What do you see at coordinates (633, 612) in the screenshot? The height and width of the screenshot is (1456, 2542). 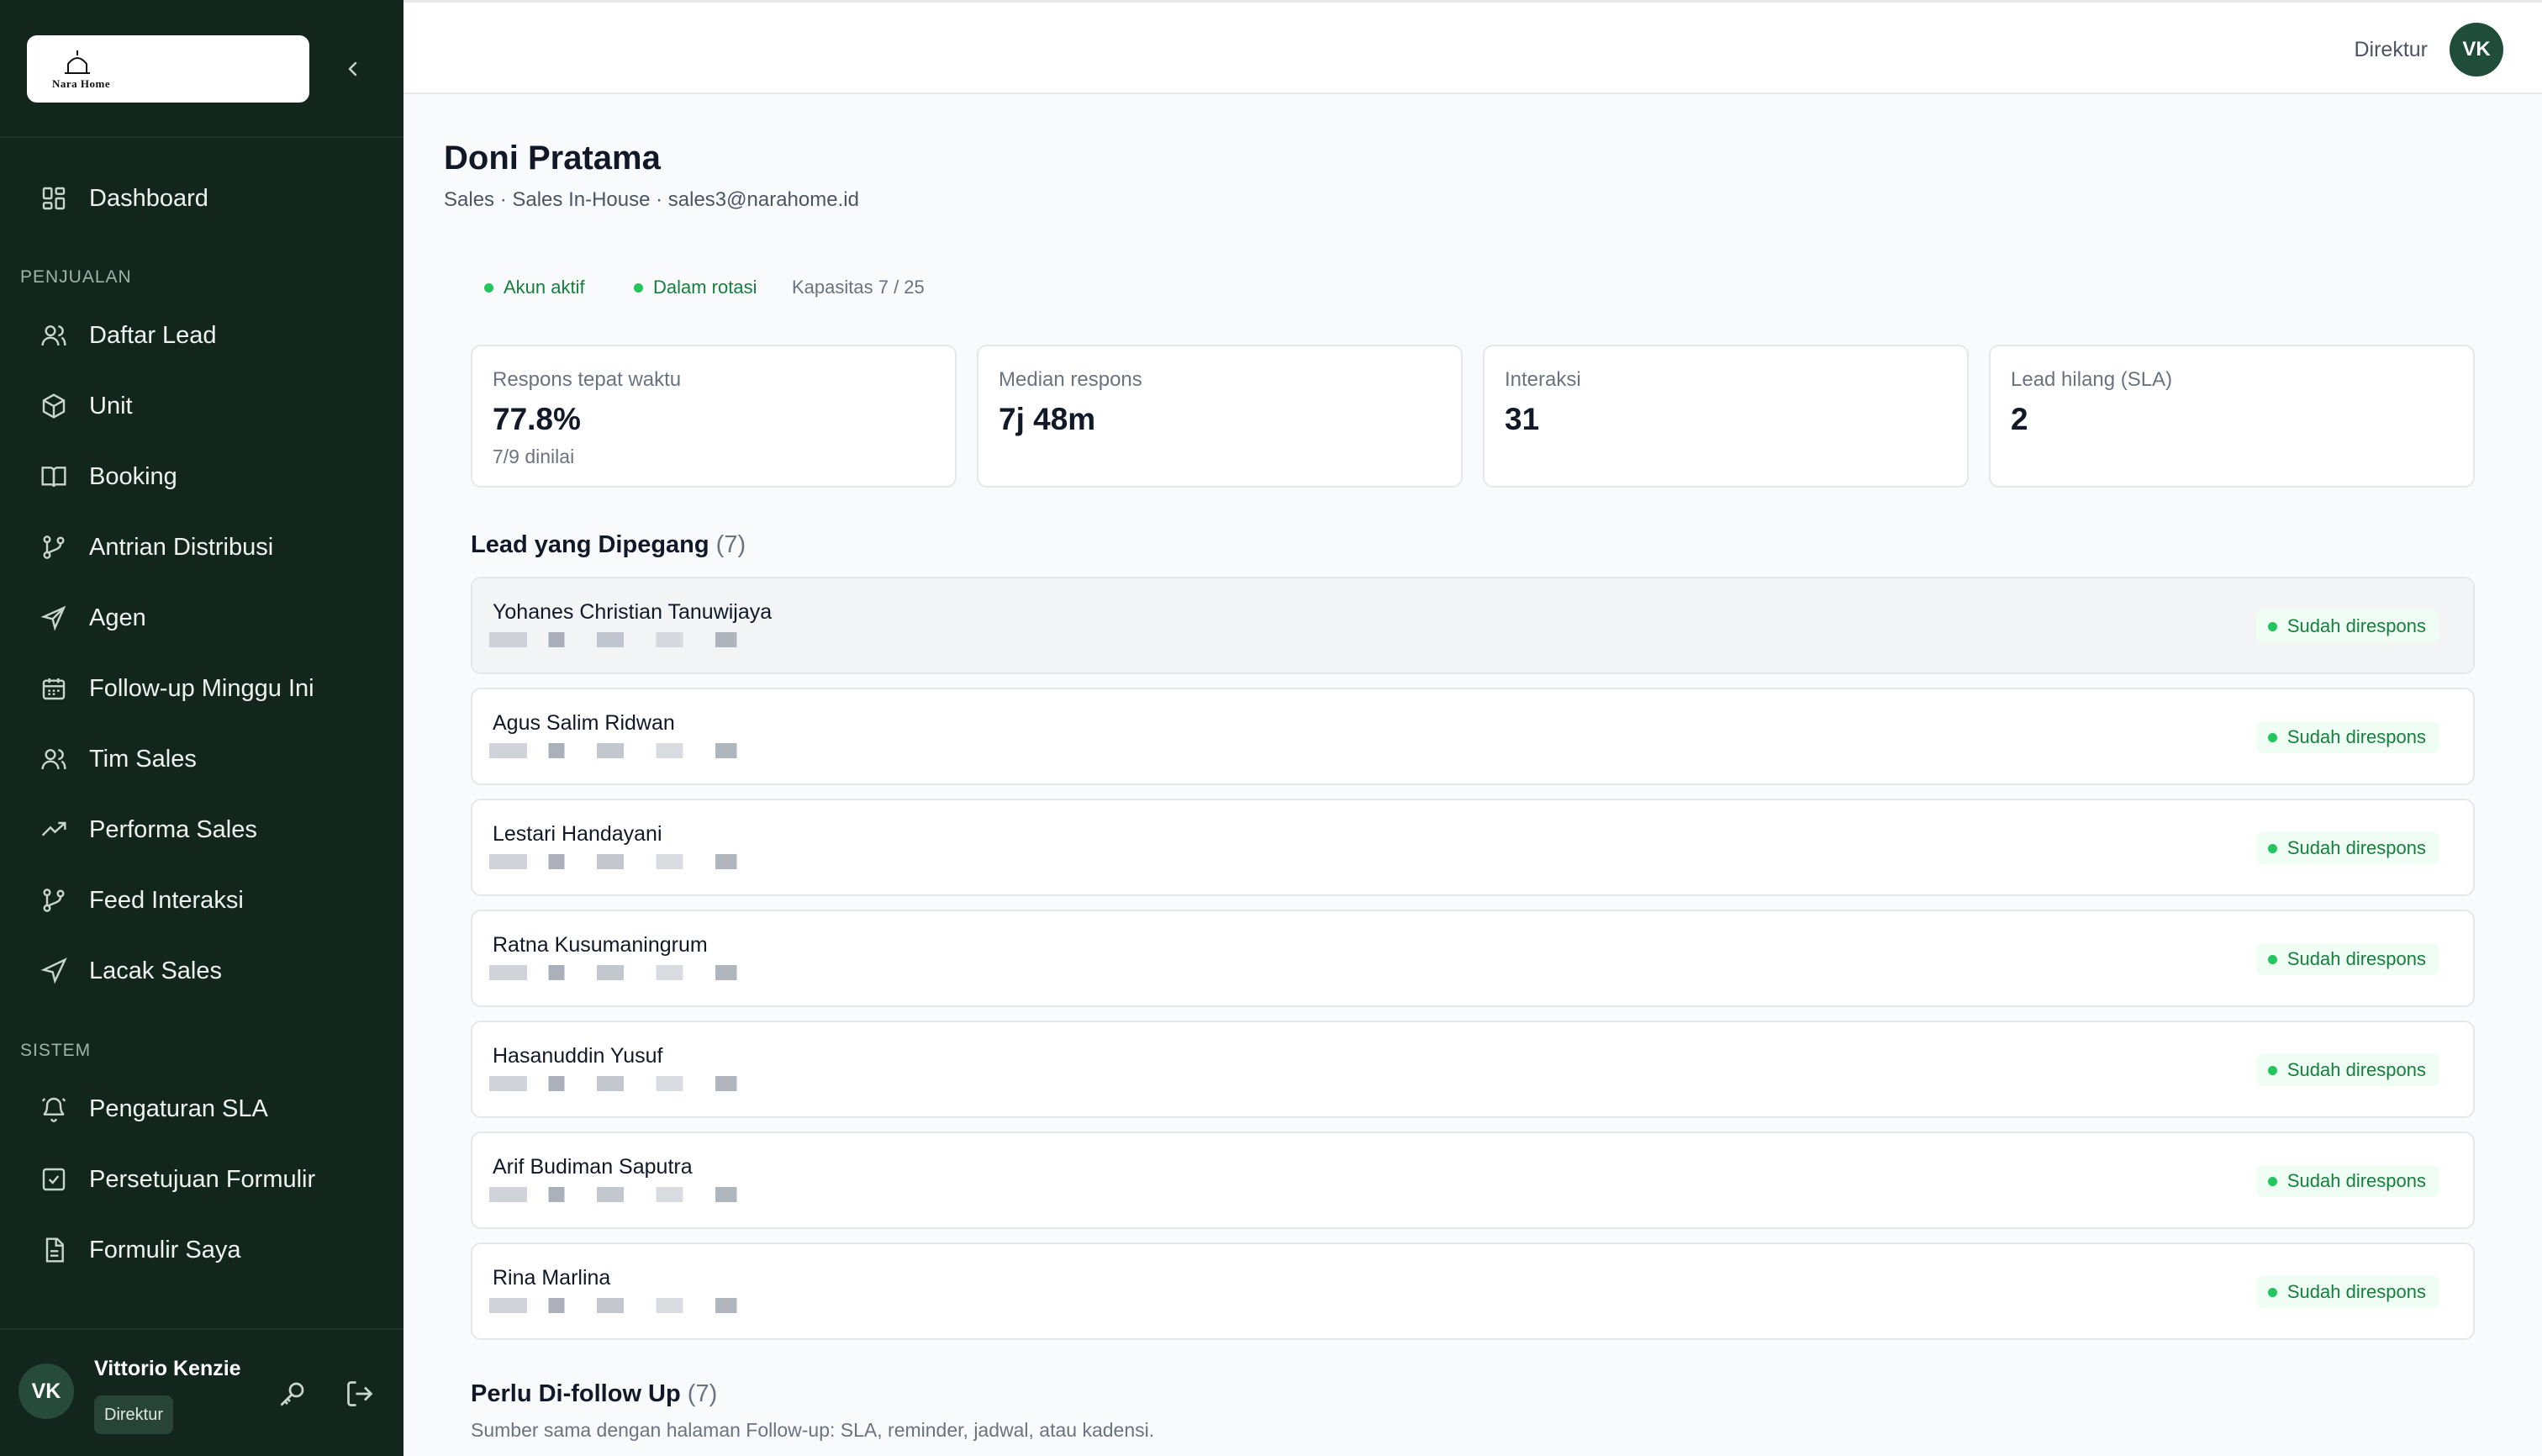 I see `lead-name: Yohanes Christian Tanuwijaya` at bounding box center [633, 612].